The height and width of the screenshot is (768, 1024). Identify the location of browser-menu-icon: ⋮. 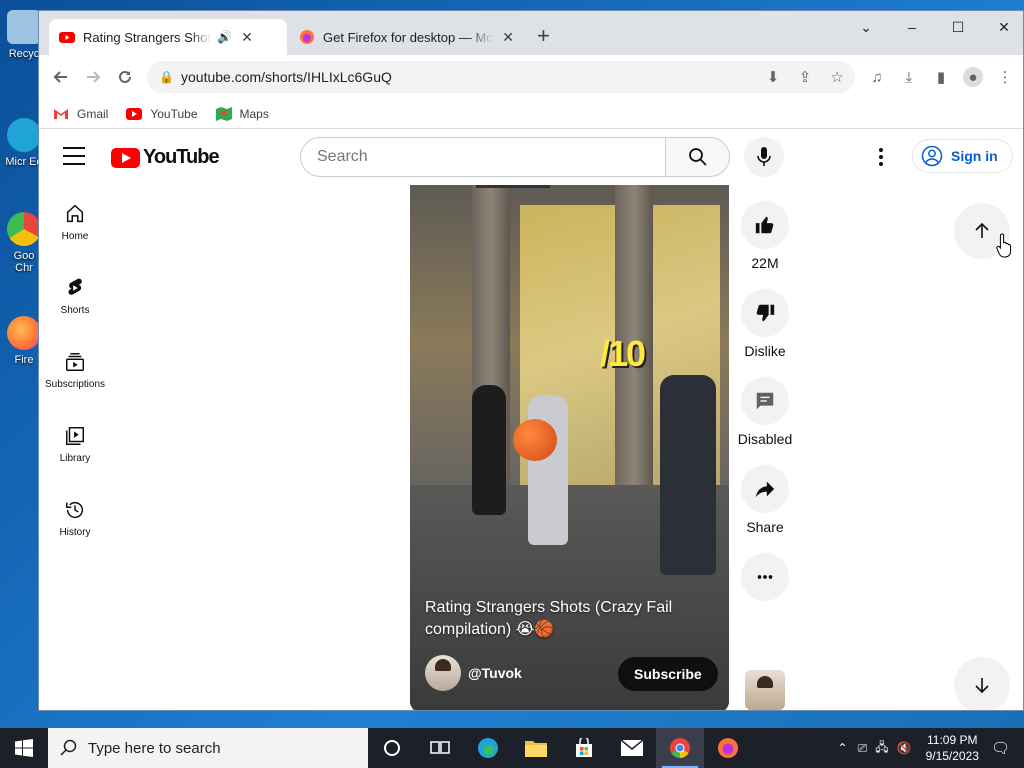
(1005, 77).